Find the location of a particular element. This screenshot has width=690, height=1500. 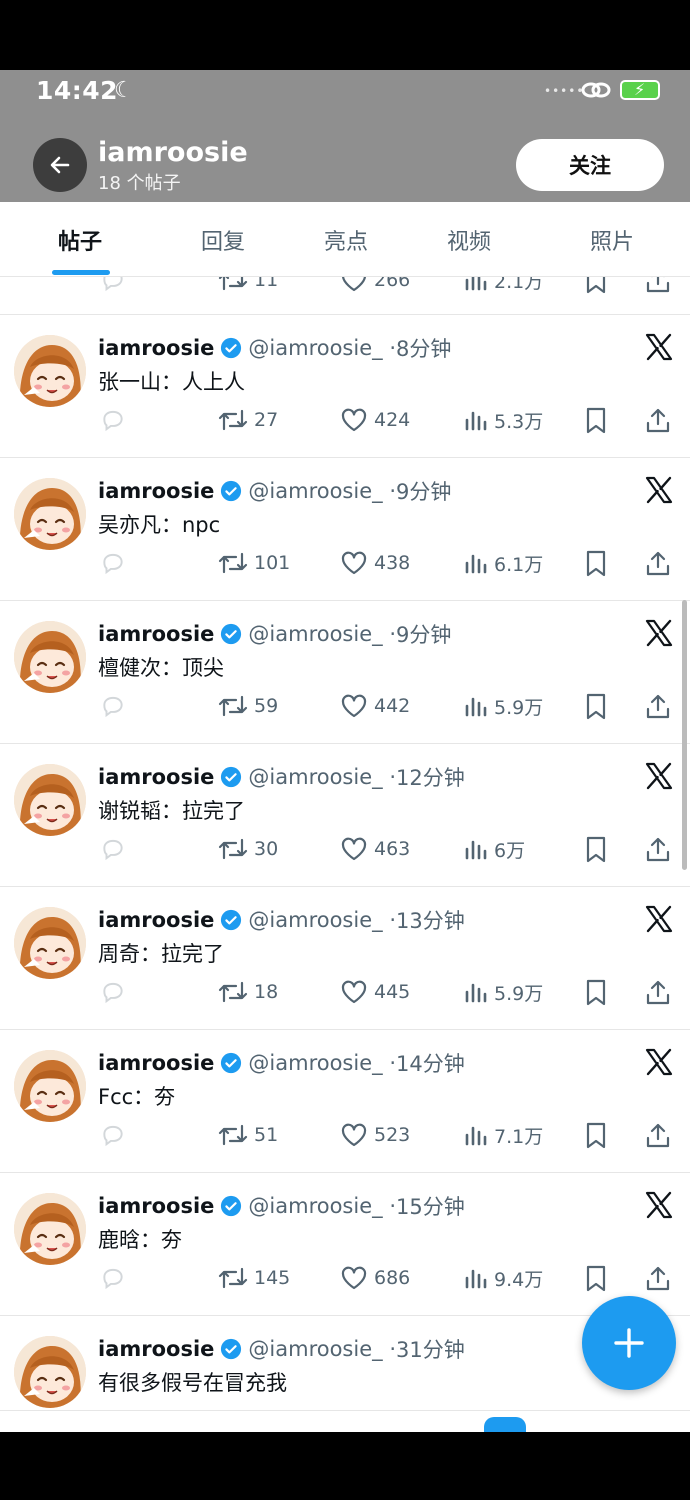

retweet-button: 30 is located at coordinates (248, 849).